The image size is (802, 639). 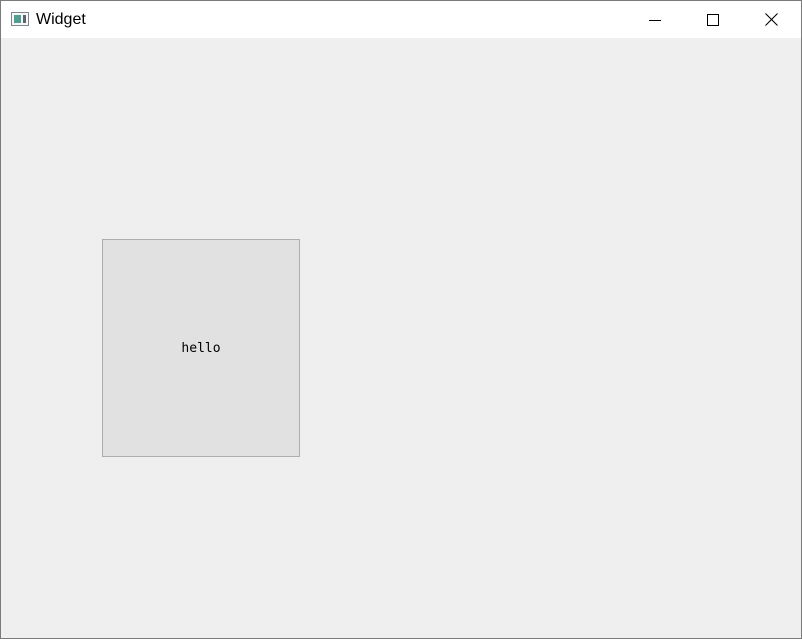 I want to click on maximize-icon, so click(x=713, y=19).